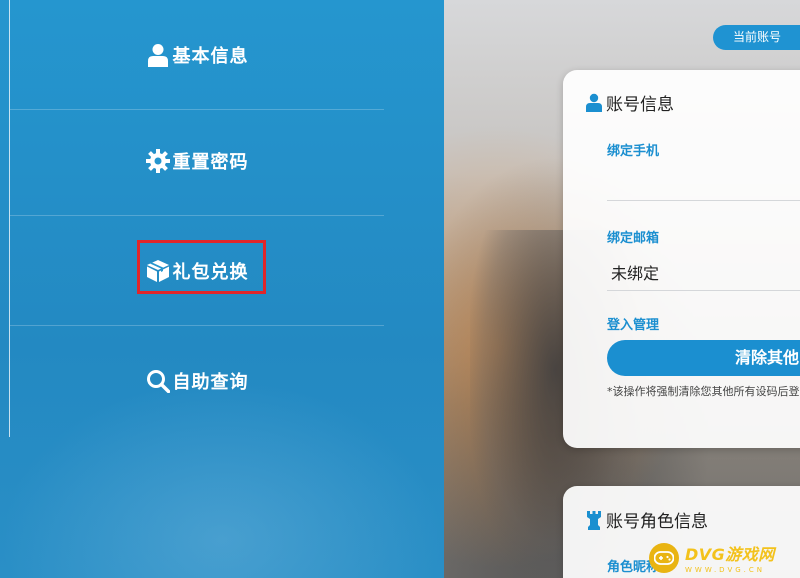  What do you see at coordinates (210, 162) in the screenshot?
I see `sidebar-item-label: 重置密码` at bounding box center [210, 162].